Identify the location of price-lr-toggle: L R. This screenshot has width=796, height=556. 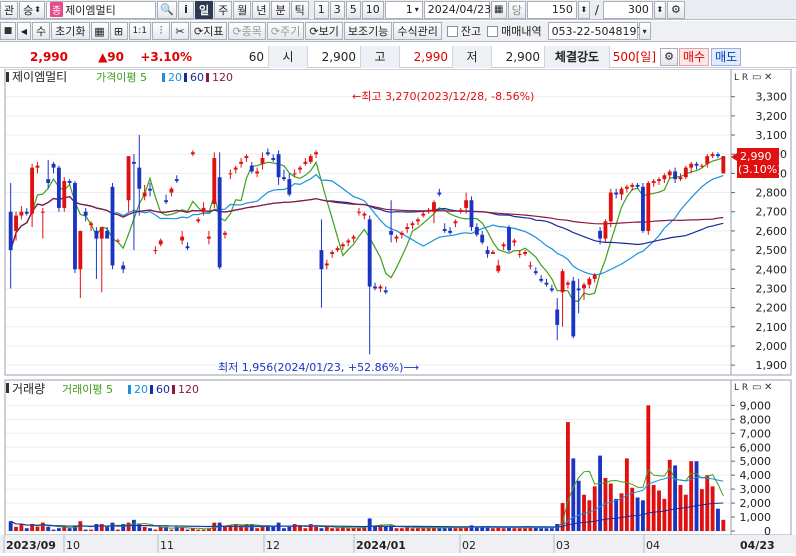
(741, 78).